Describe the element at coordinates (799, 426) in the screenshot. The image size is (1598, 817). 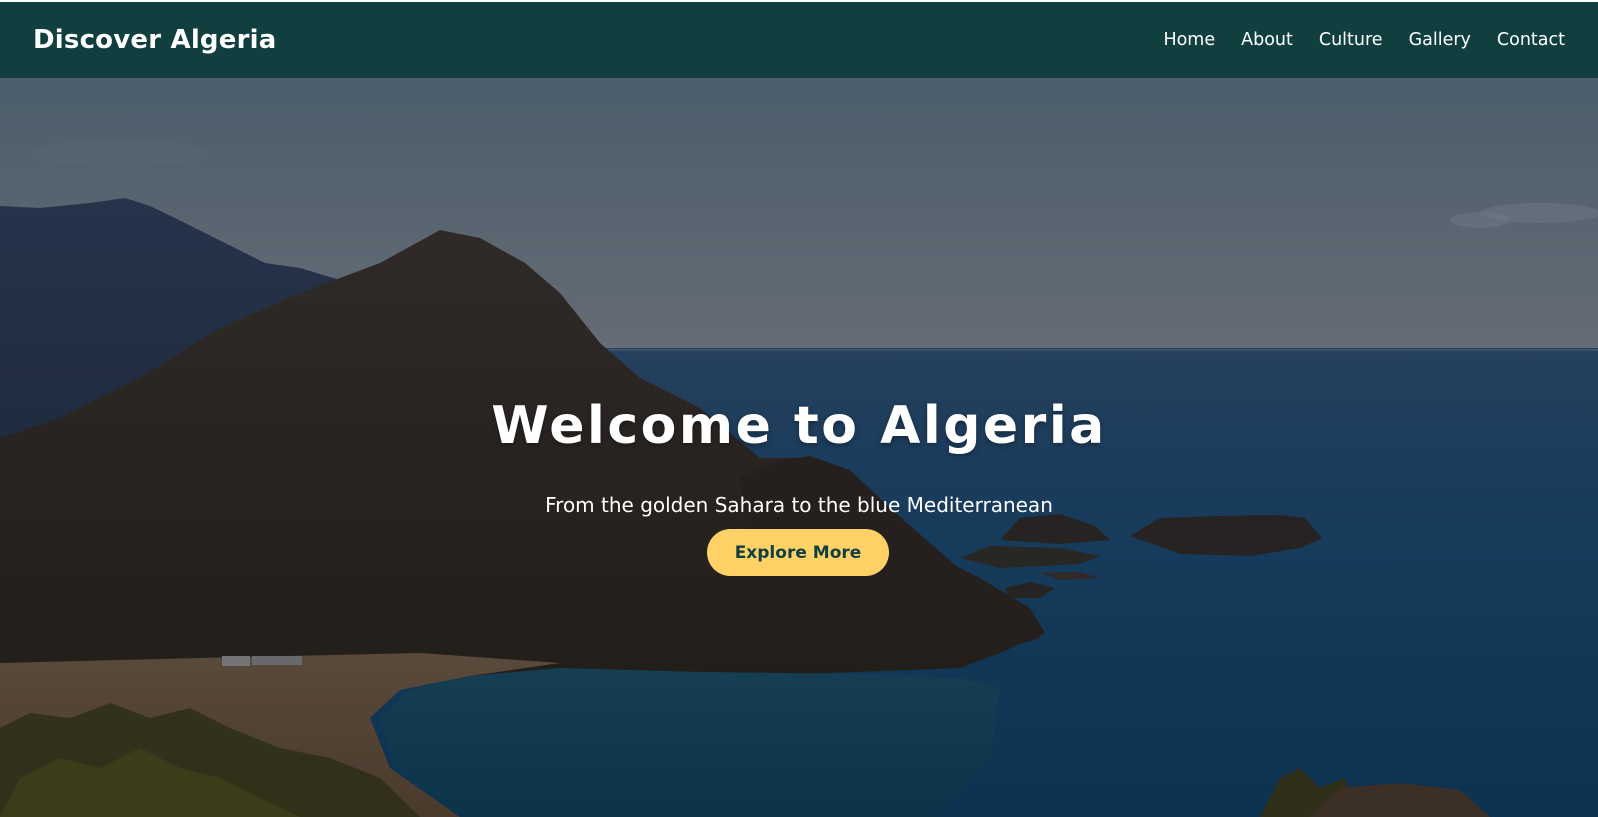
I see `hero-title: Welcome to Algeria` at that location.